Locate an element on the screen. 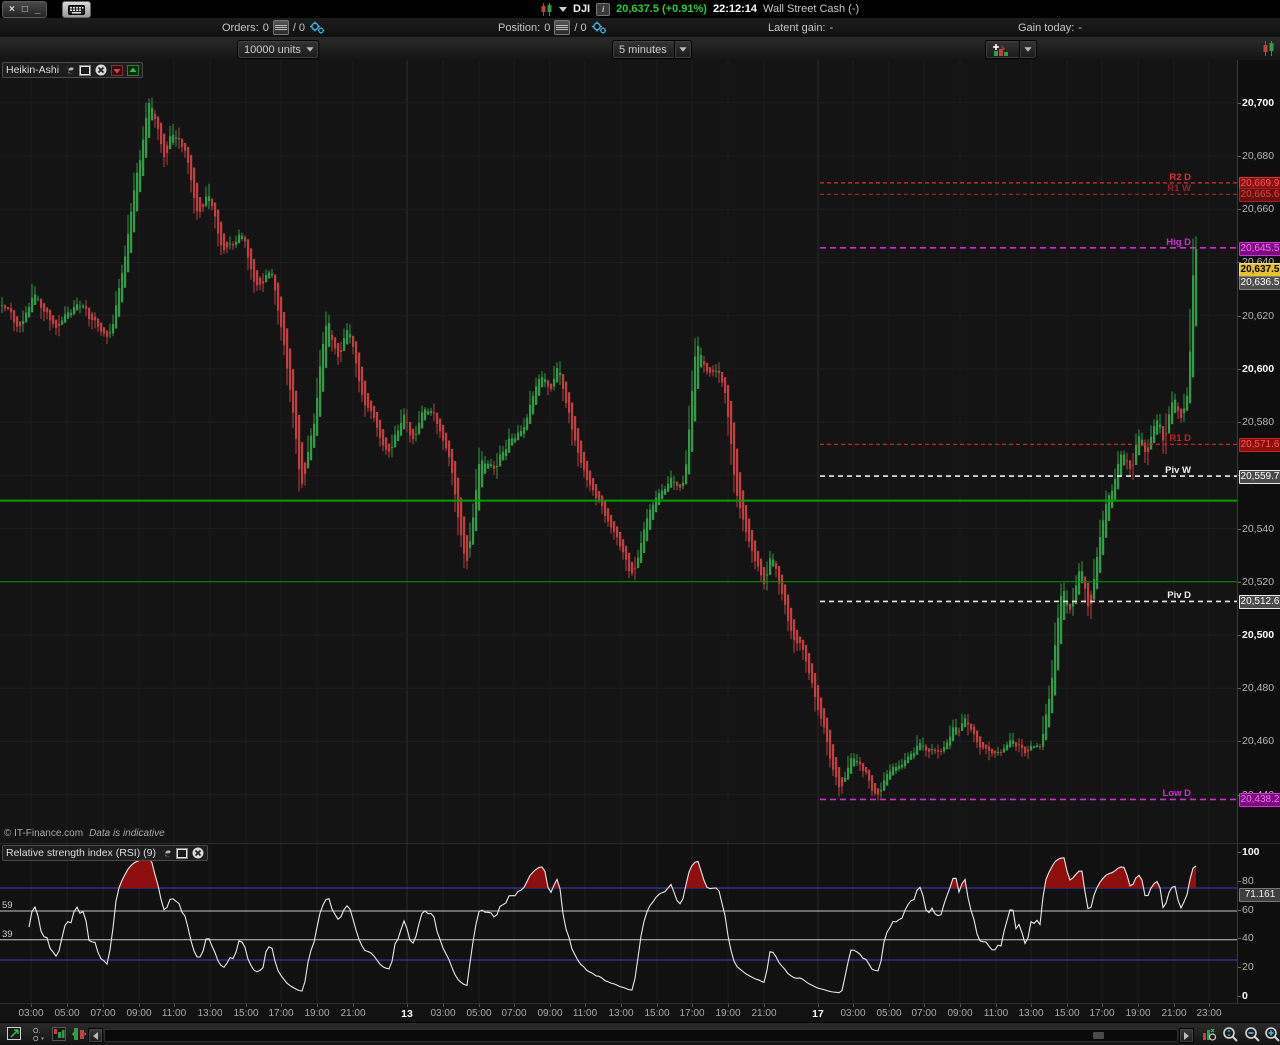 The width and height of the screenshot is (1280, 1045). rsi-axis: 100 80 60 40 20 0 71.161 is located at coordinates (1258, 924).